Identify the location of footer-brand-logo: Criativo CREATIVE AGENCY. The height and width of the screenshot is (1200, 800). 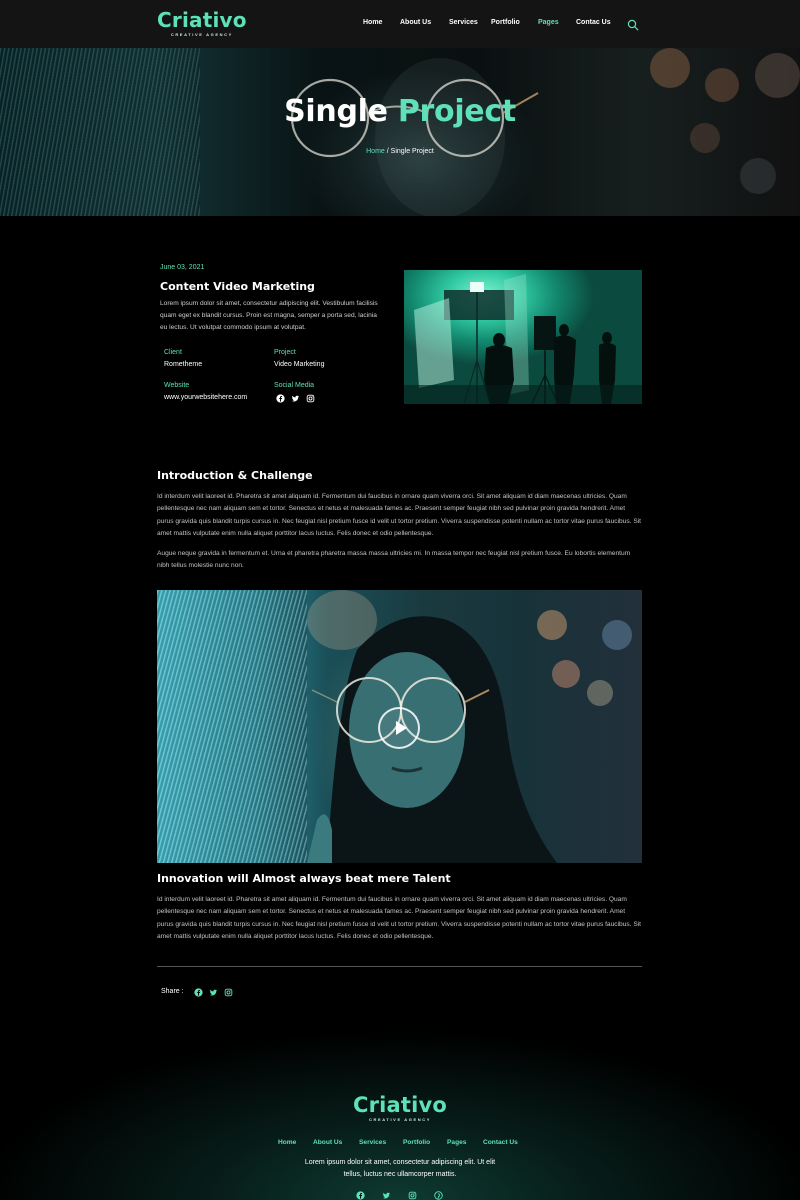
(400, 1108).